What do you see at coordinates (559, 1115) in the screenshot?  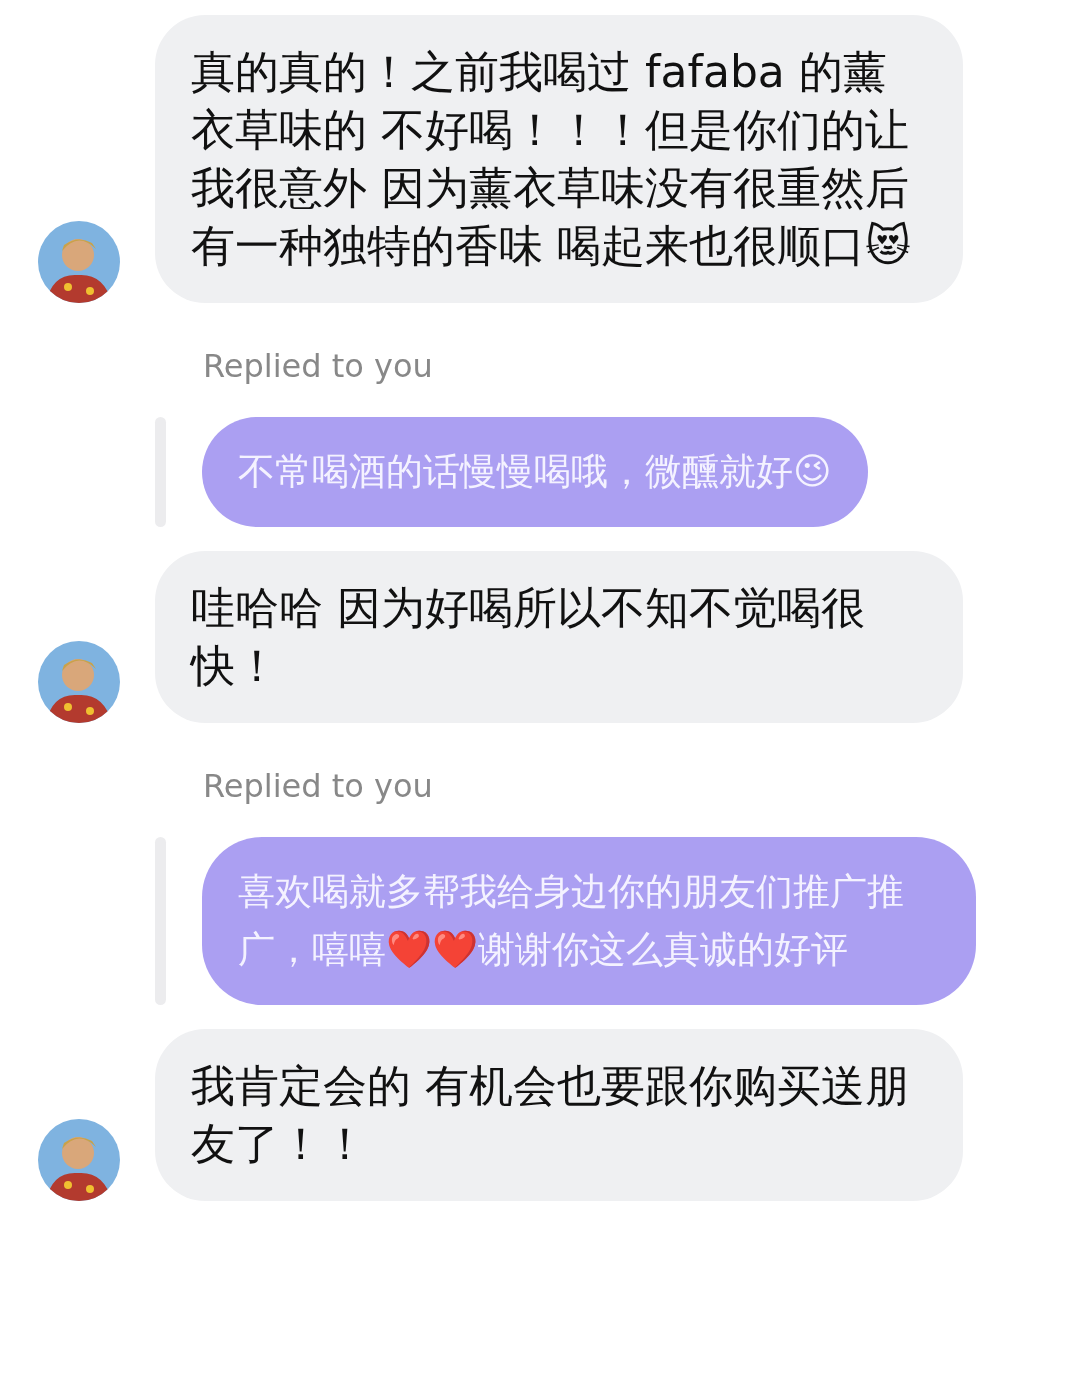 I see `message-bubble: 我肯定会的 有机会也要跟你购买送朋友了！！` at bounding box center [559, 1115].